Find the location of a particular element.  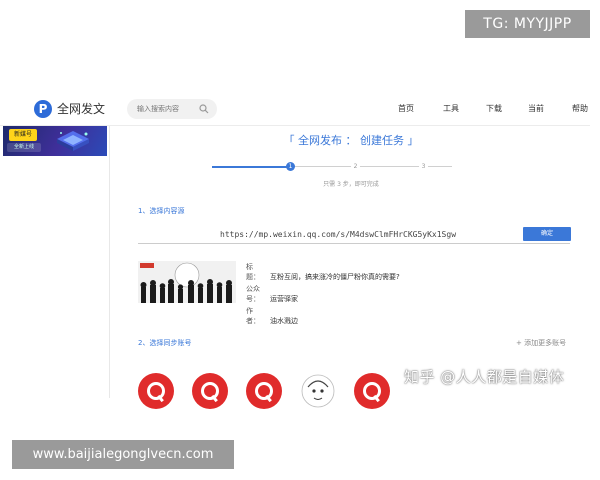

article-account-row: 公众号： 运营驿家 is located at coordinates (272, 294).